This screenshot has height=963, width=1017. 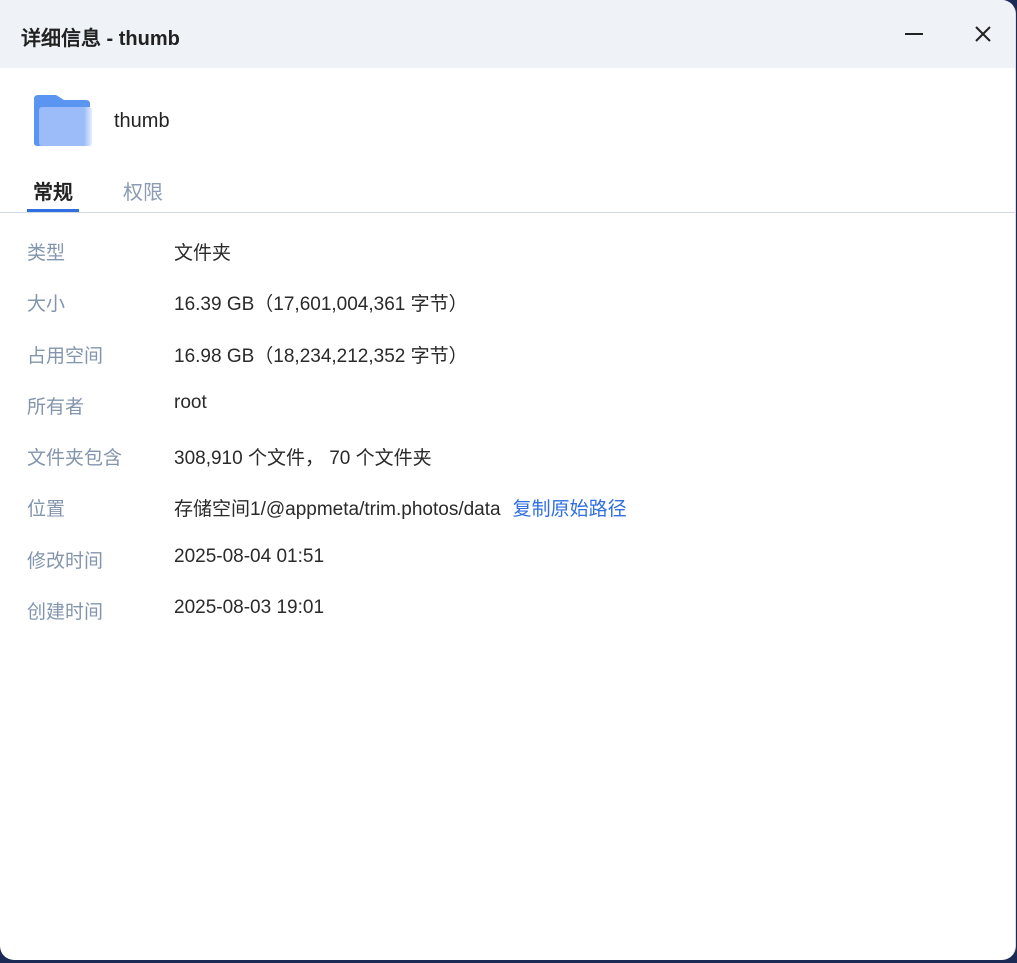 What do you see at coordinates (303, 459) in the screenshot?
I see `property-value: 308,910 个文件， 70 个文件夹` at bounding box center [303, 459].